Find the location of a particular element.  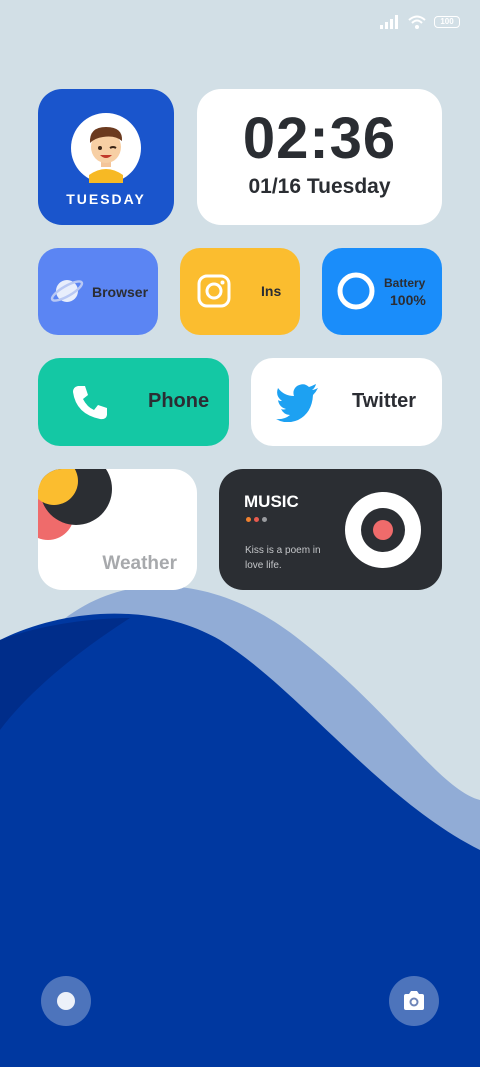

twitter-app: Twitter is located at coordinates (346, 402).